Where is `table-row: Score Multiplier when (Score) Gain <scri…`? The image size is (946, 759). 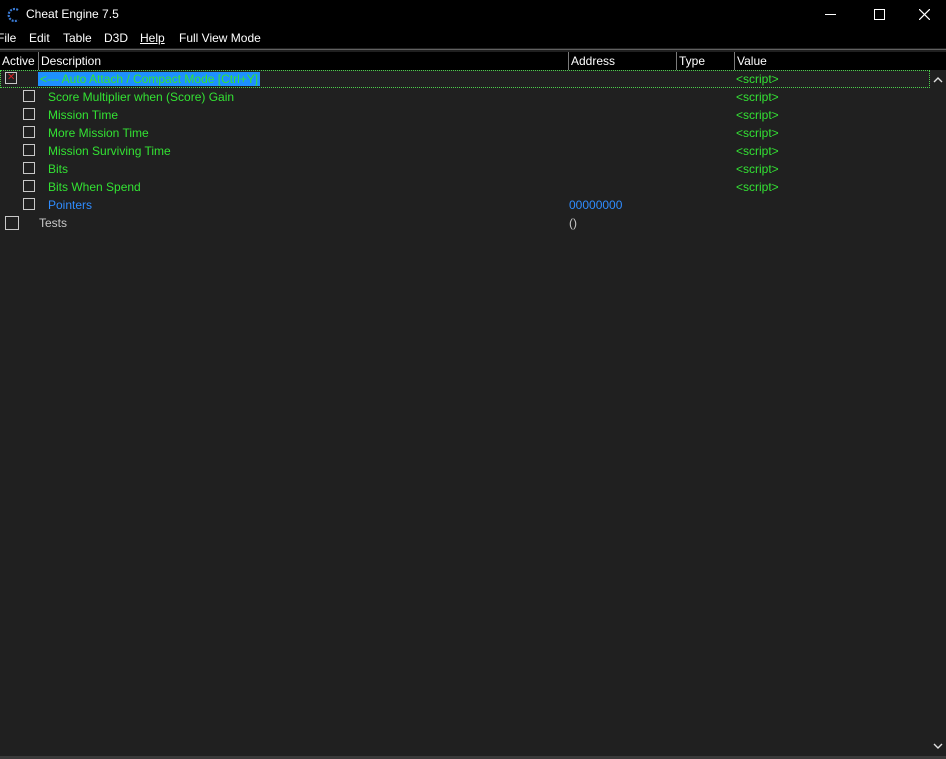 table-row: Score Multiplier when (Score) Gain <scri… is located at coordinates (465, 97).